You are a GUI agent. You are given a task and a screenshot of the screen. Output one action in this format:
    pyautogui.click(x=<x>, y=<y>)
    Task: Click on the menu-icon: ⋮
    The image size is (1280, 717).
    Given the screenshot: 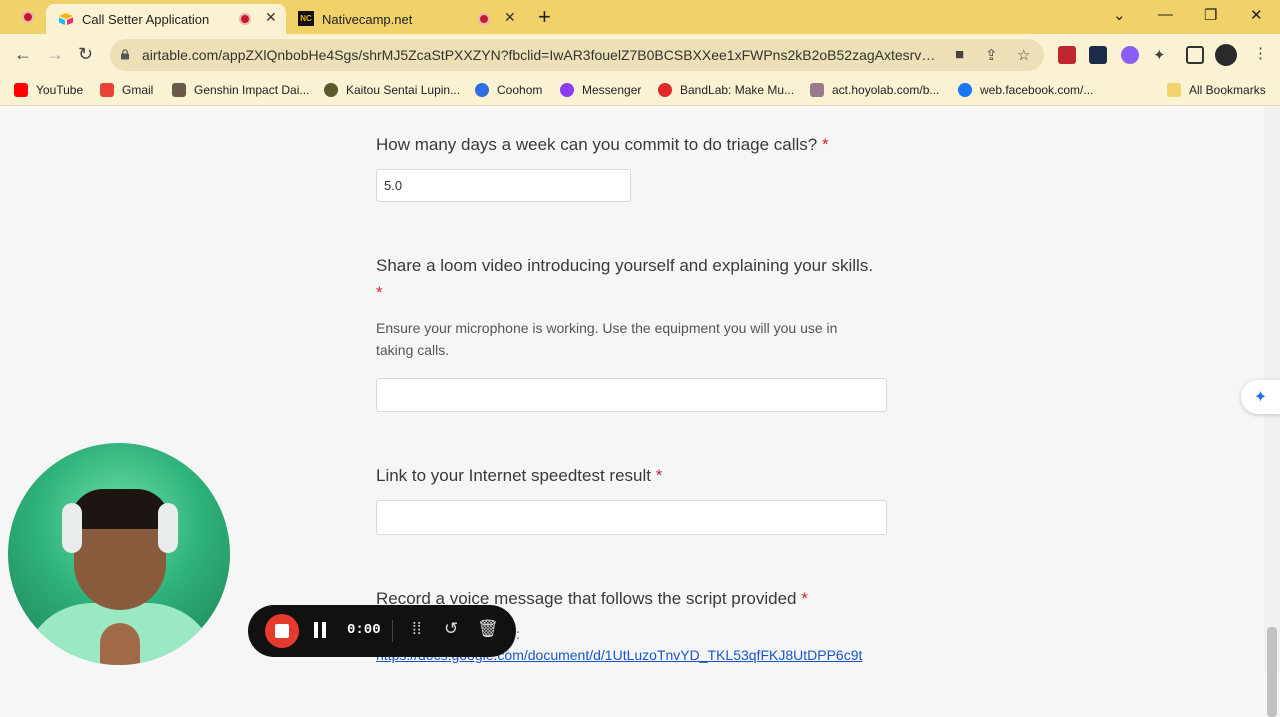 What is the action you would take?
    pyautogui.click(x=1260, y=53)
    